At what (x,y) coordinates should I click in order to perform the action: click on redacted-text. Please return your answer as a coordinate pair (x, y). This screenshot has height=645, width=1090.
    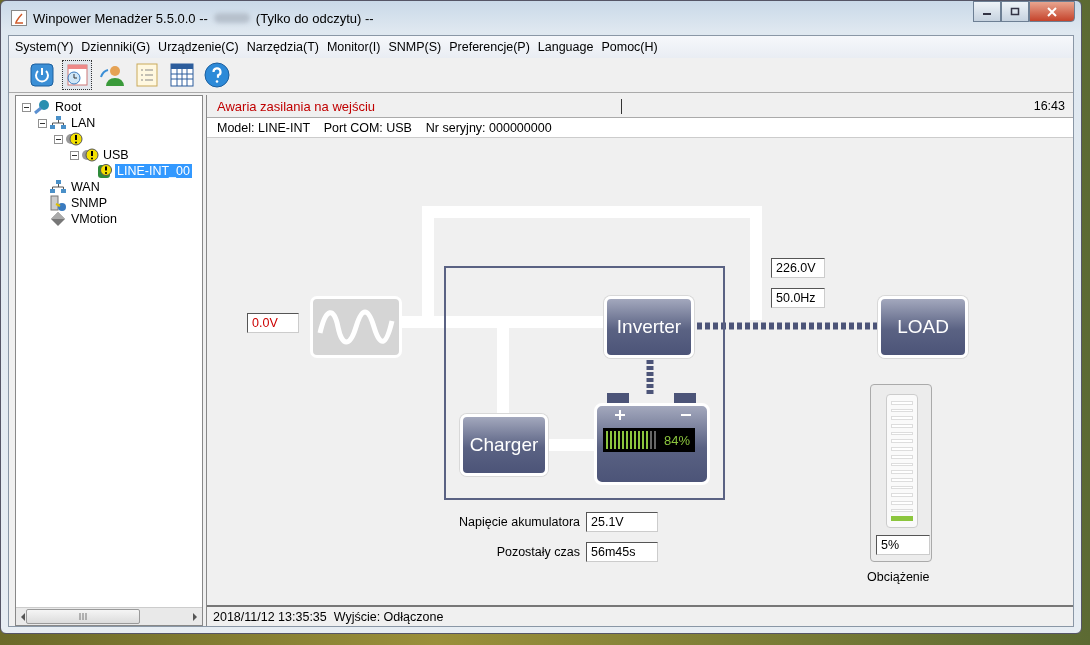
    Looking at the image, I should click on (231, 18).